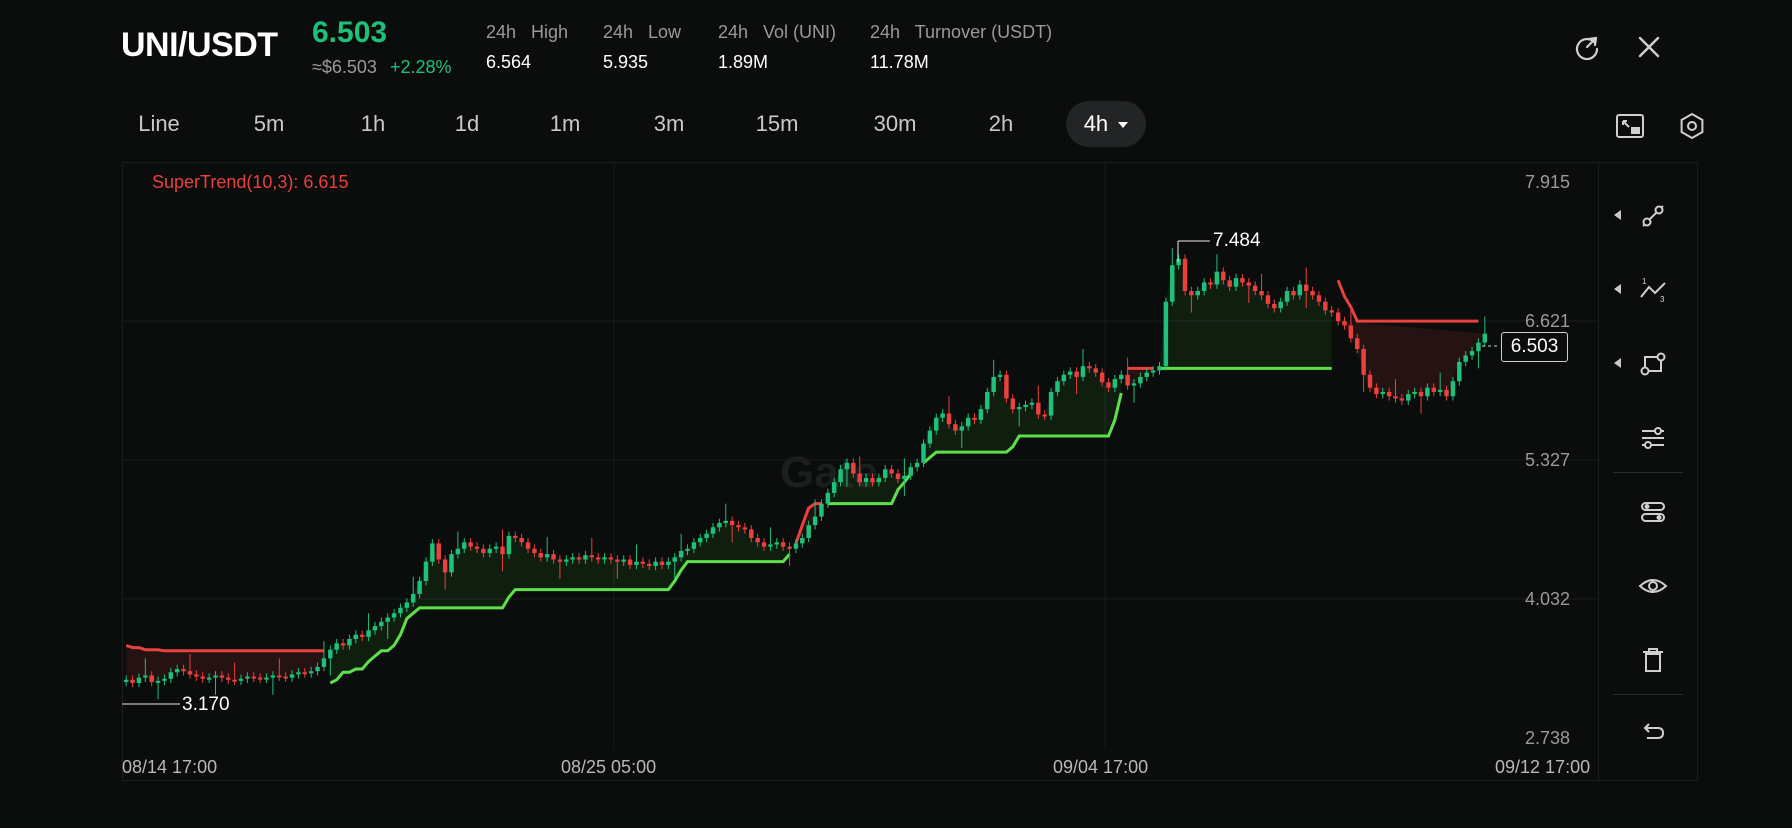 This screenshot has height=828, width=1792. What do you see at coordinates (1648, 472) in the screenshot?
I see `toolbar-divider` at bounding box center [1648, 472].